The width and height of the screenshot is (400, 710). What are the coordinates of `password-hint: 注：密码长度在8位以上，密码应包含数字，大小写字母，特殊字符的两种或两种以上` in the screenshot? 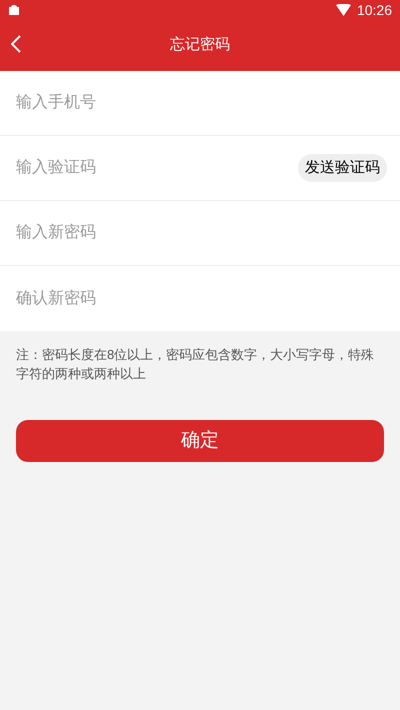 It's located at (195, 364).